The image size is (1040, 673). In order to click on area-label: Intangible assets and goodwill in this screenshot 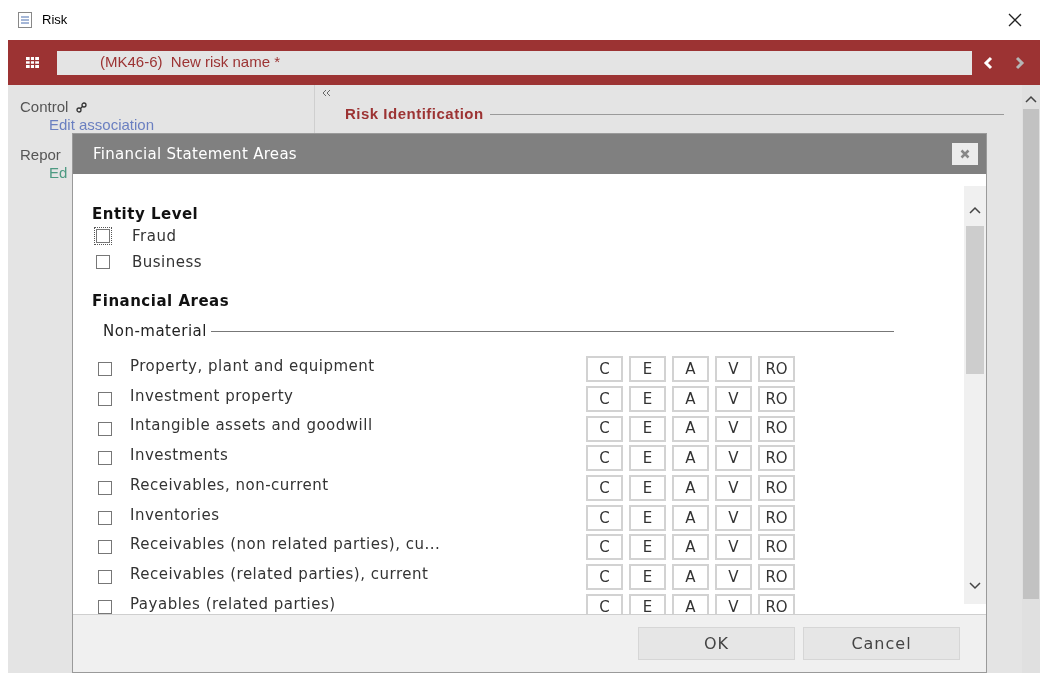, I will do `click(252, 426)`.